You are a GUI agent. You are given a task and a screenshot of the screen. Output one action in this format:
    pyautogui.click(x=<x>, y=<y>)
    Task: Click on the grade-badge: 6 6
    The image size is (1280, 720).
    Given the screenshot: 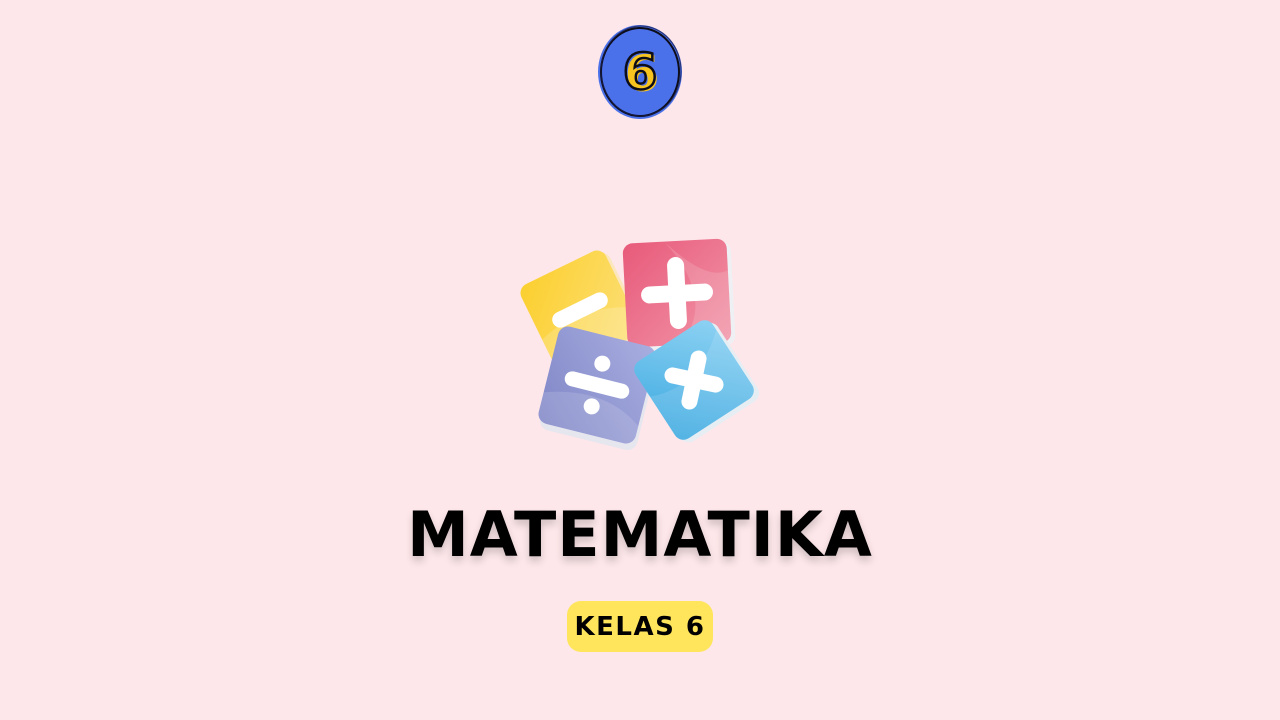 What is the action you would take?
    pyautogui.click(x=640, y=71)
    